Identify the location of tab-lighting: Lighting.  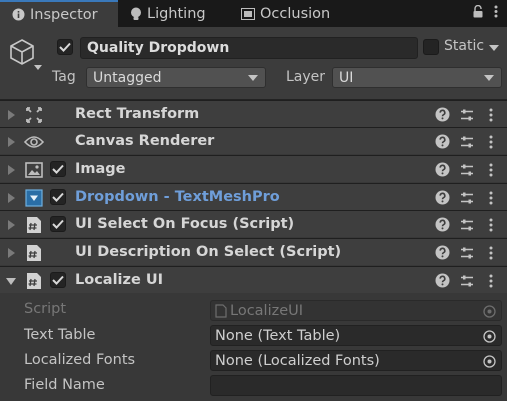
(180, 13).